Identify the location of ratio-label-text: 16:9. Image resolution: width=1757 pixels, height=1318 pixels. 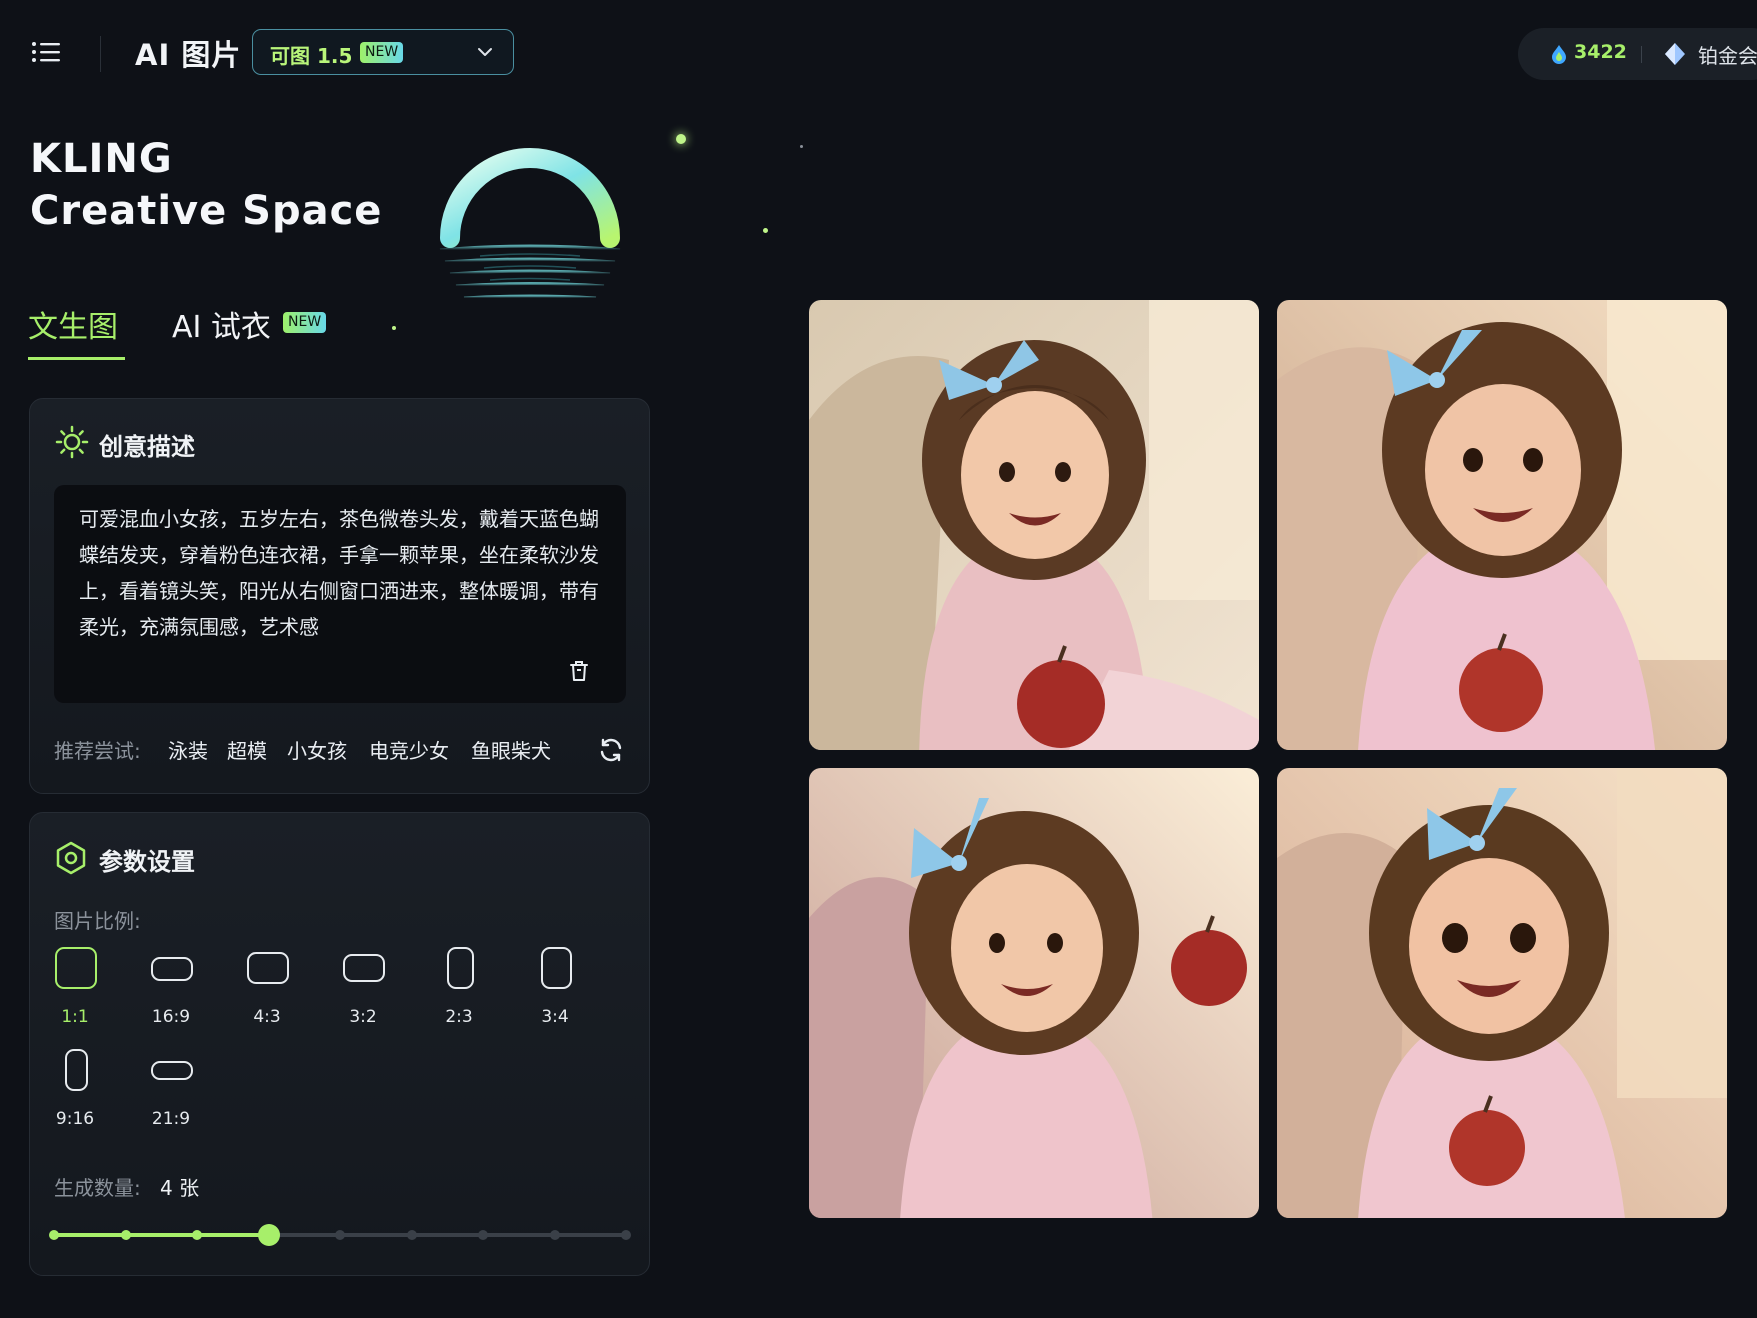
(171, 1017).